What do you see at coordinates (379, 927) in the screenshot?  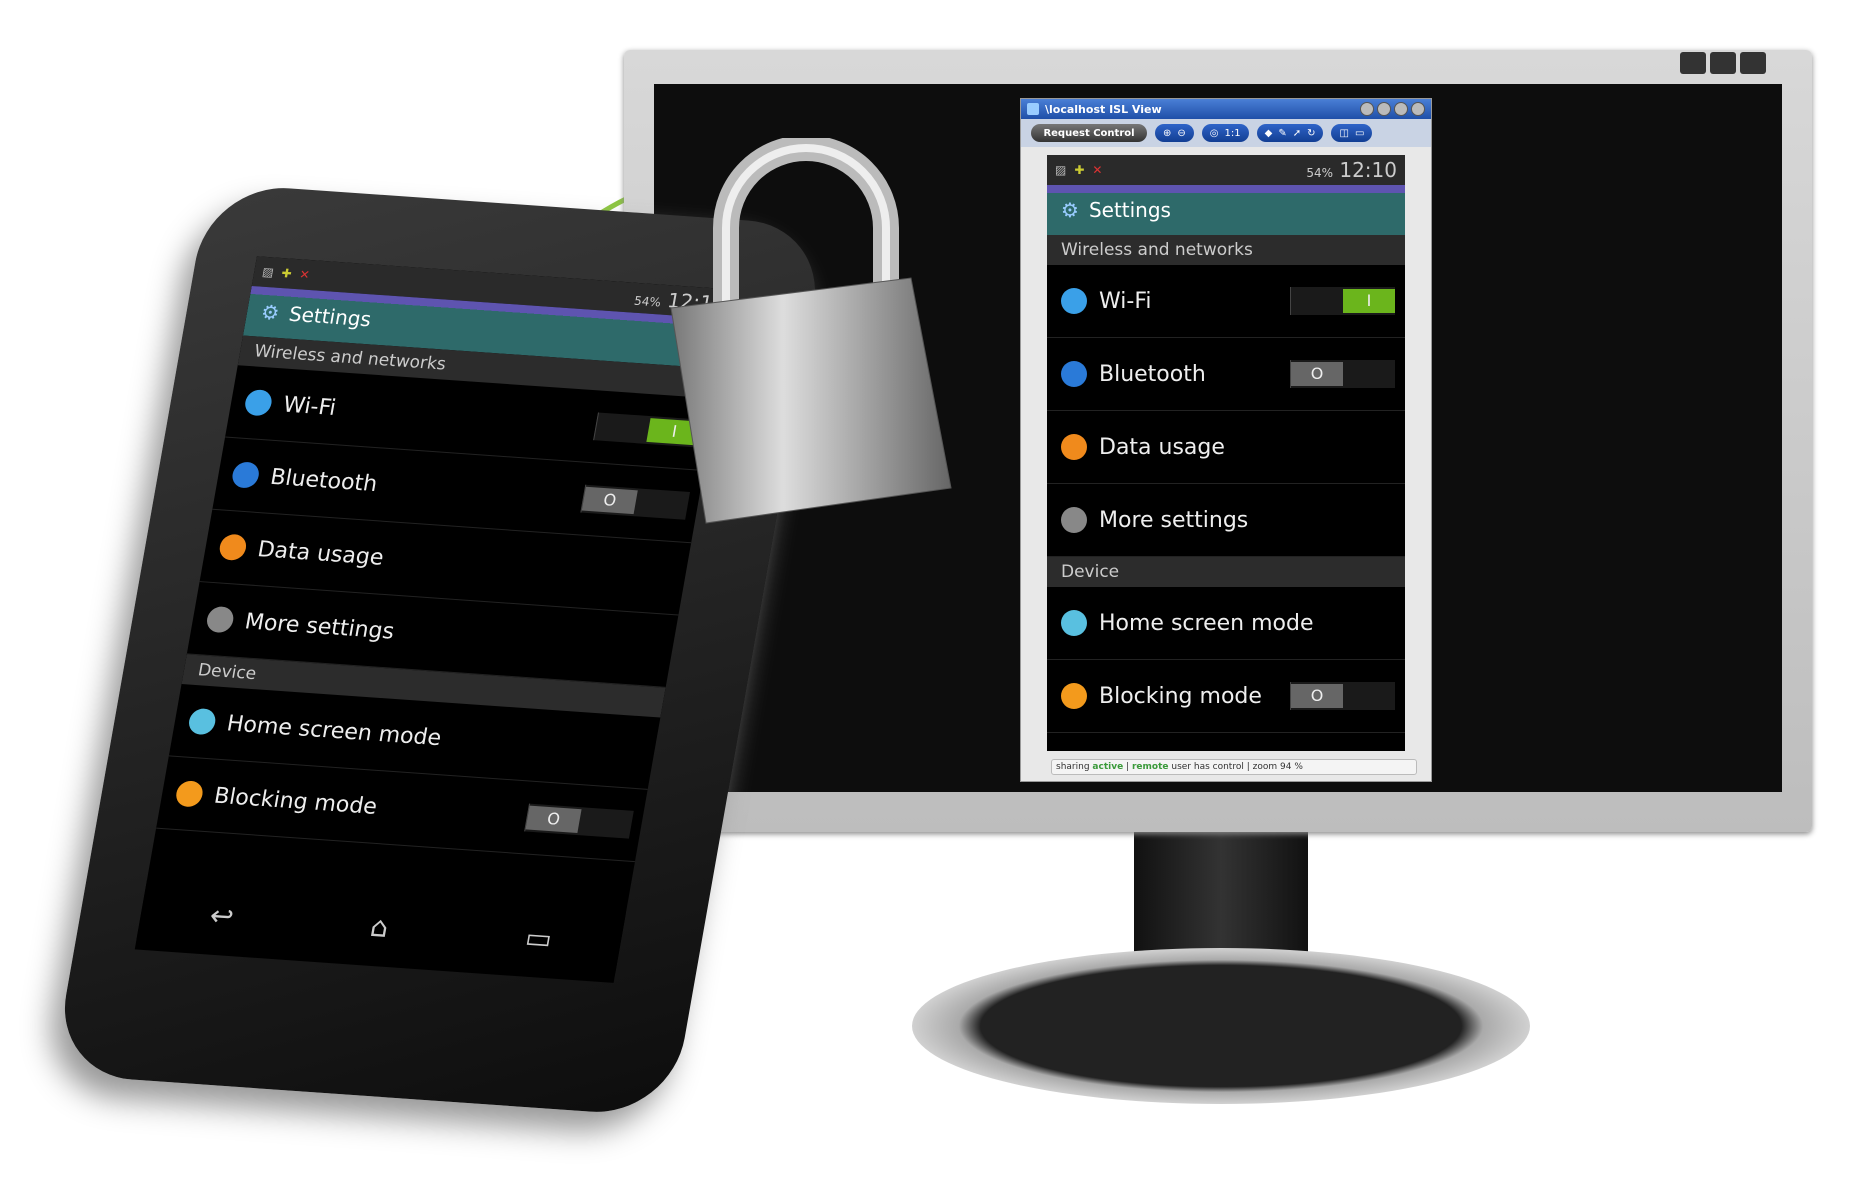 I see `home-icon: ⌂` at bounding box center [379, 927].